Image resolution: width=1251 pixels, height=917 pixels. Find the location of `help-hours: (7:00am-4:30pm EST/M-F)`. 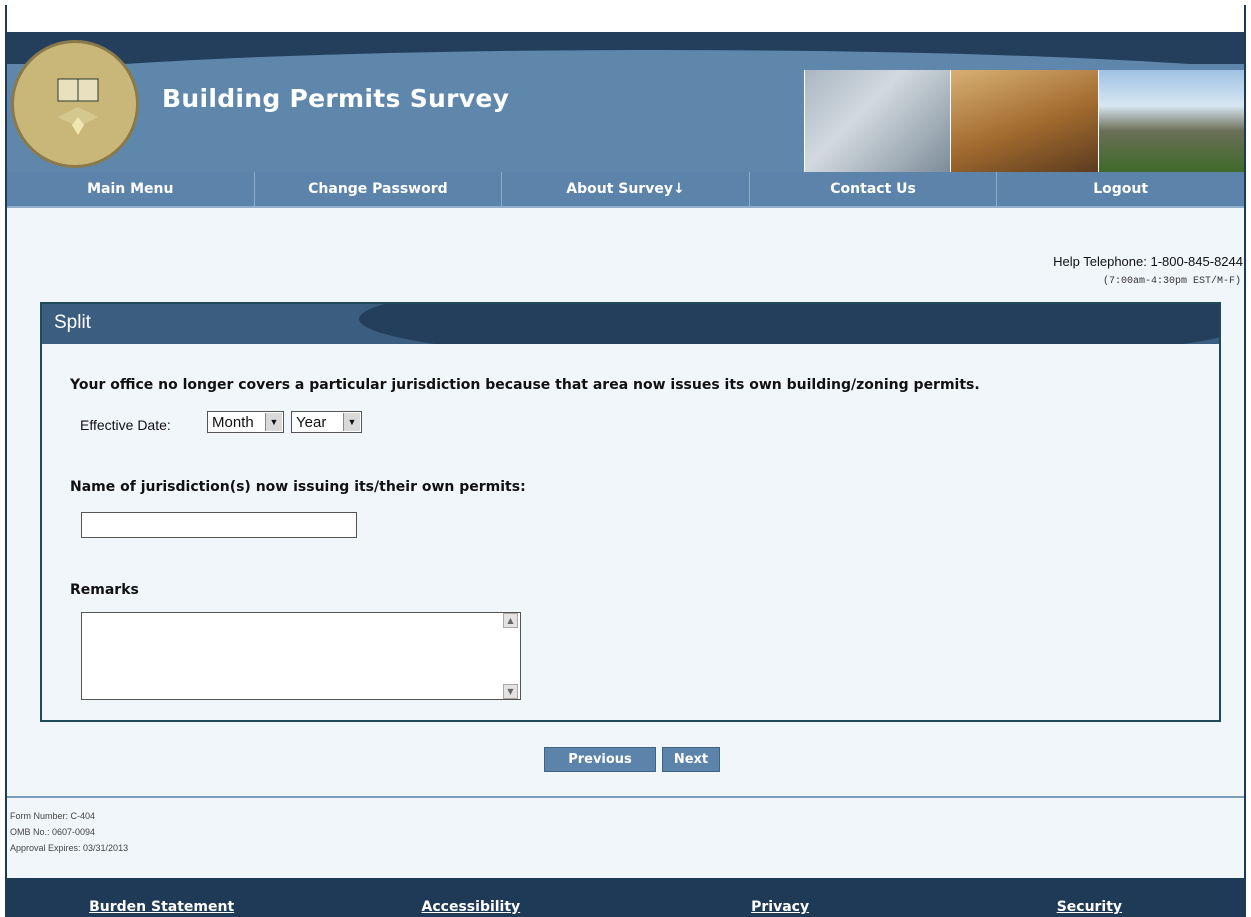

help-hours: (7:00am-4:30pm EST/M-F) is located at coordinates (1171, 281).